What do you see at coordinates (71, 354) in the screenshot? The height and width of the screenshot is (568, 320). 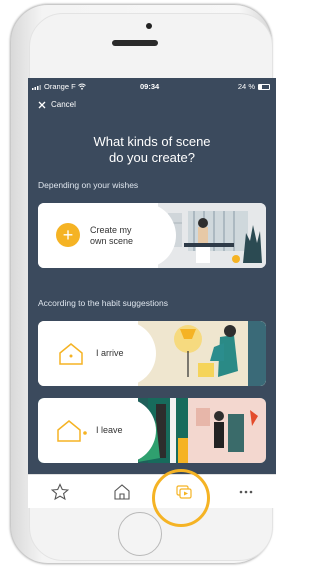 I see `house-arrive-icon` at bounding box center [71, 354].